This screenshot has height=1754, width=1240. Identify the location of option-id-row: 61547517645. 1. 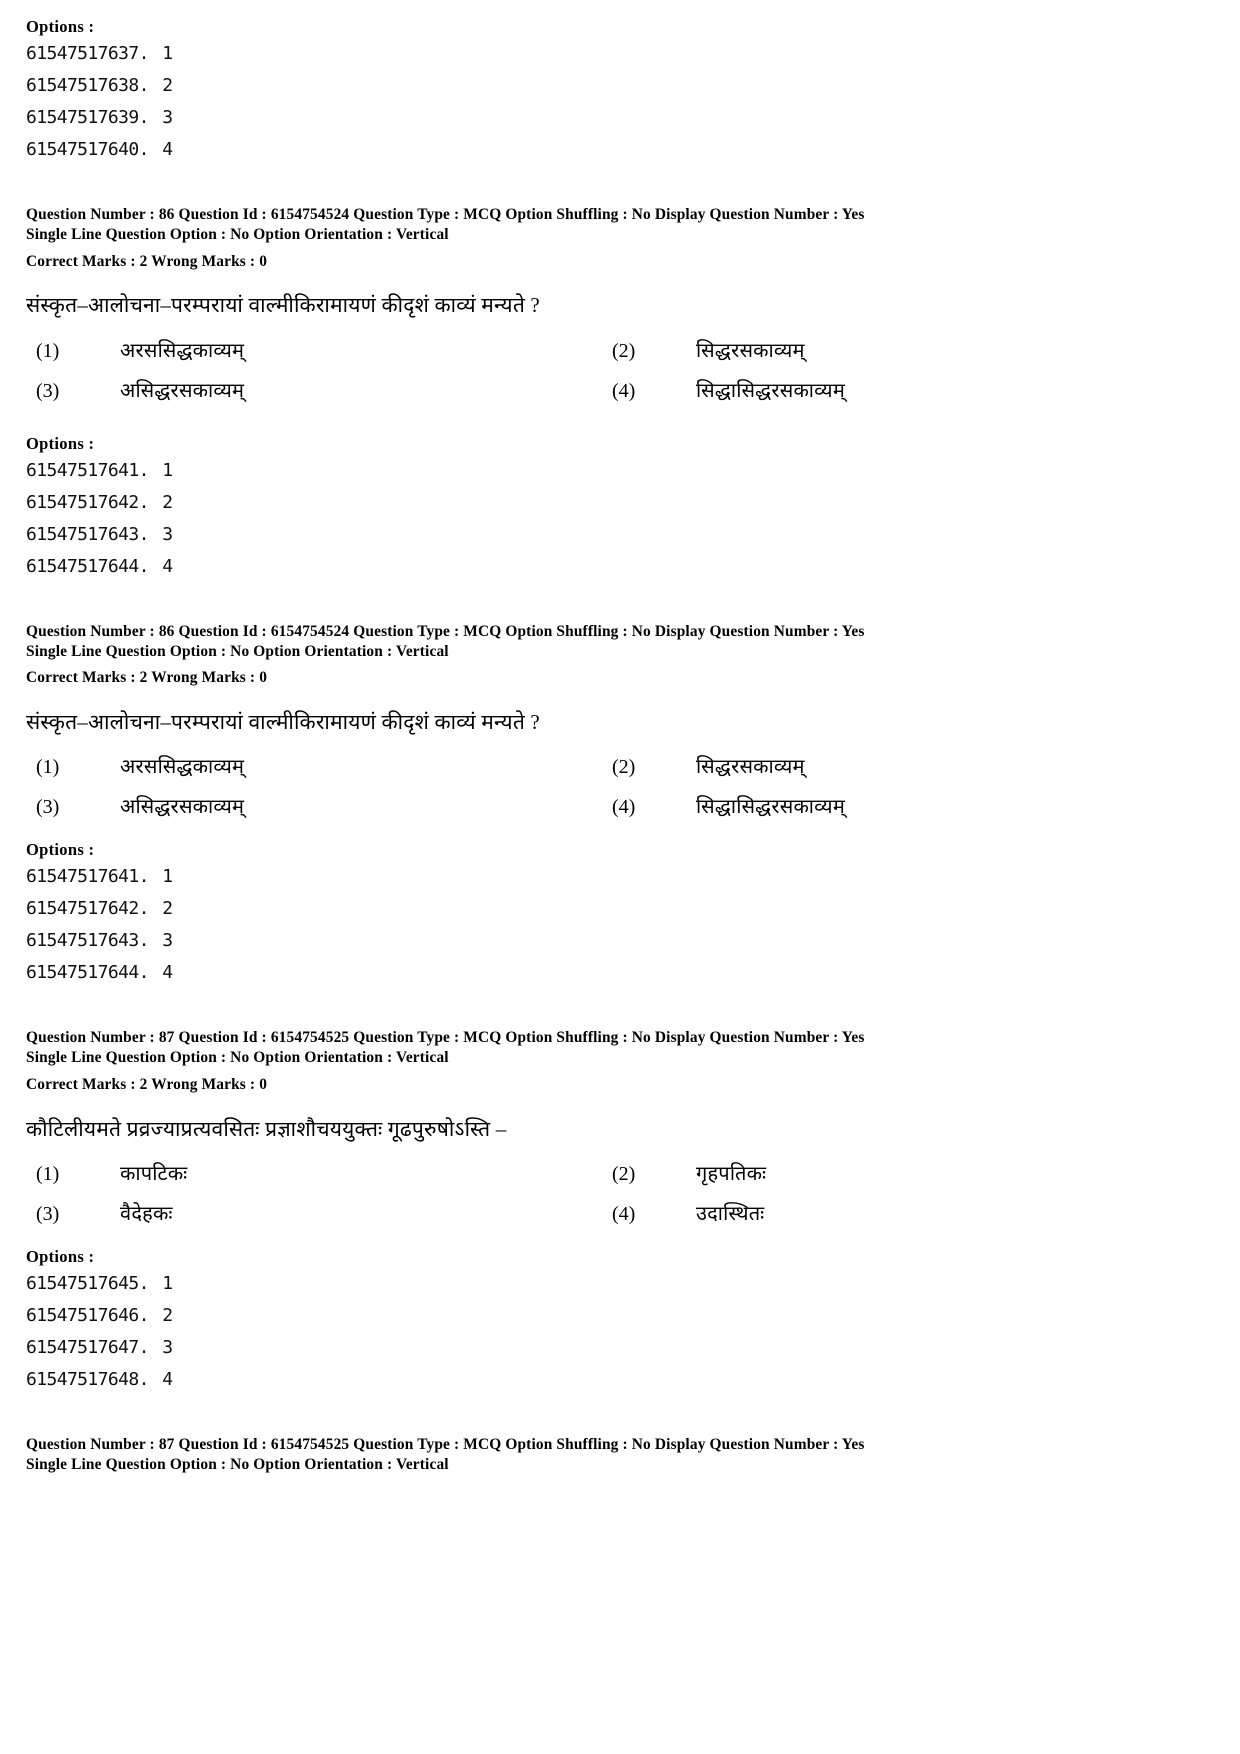
(99, 1284).